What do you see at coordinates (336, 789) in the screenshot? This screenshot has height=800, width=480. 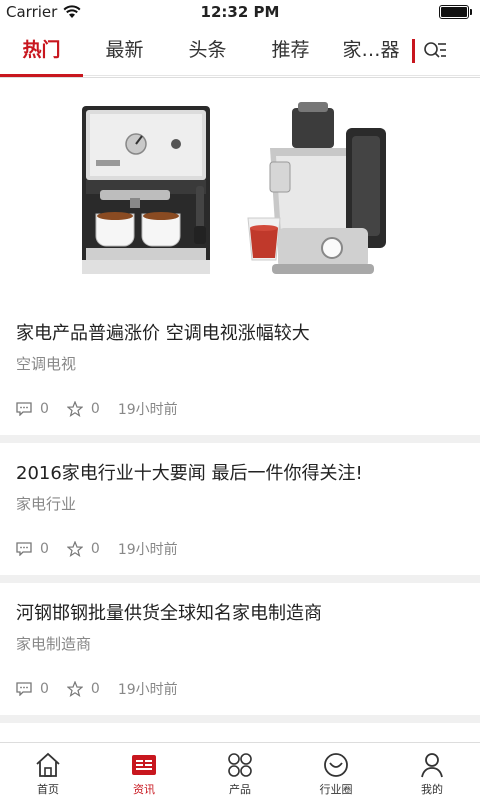 I see `nav-industry-circle-label: 行业圈` at bounding box center [336, 789].